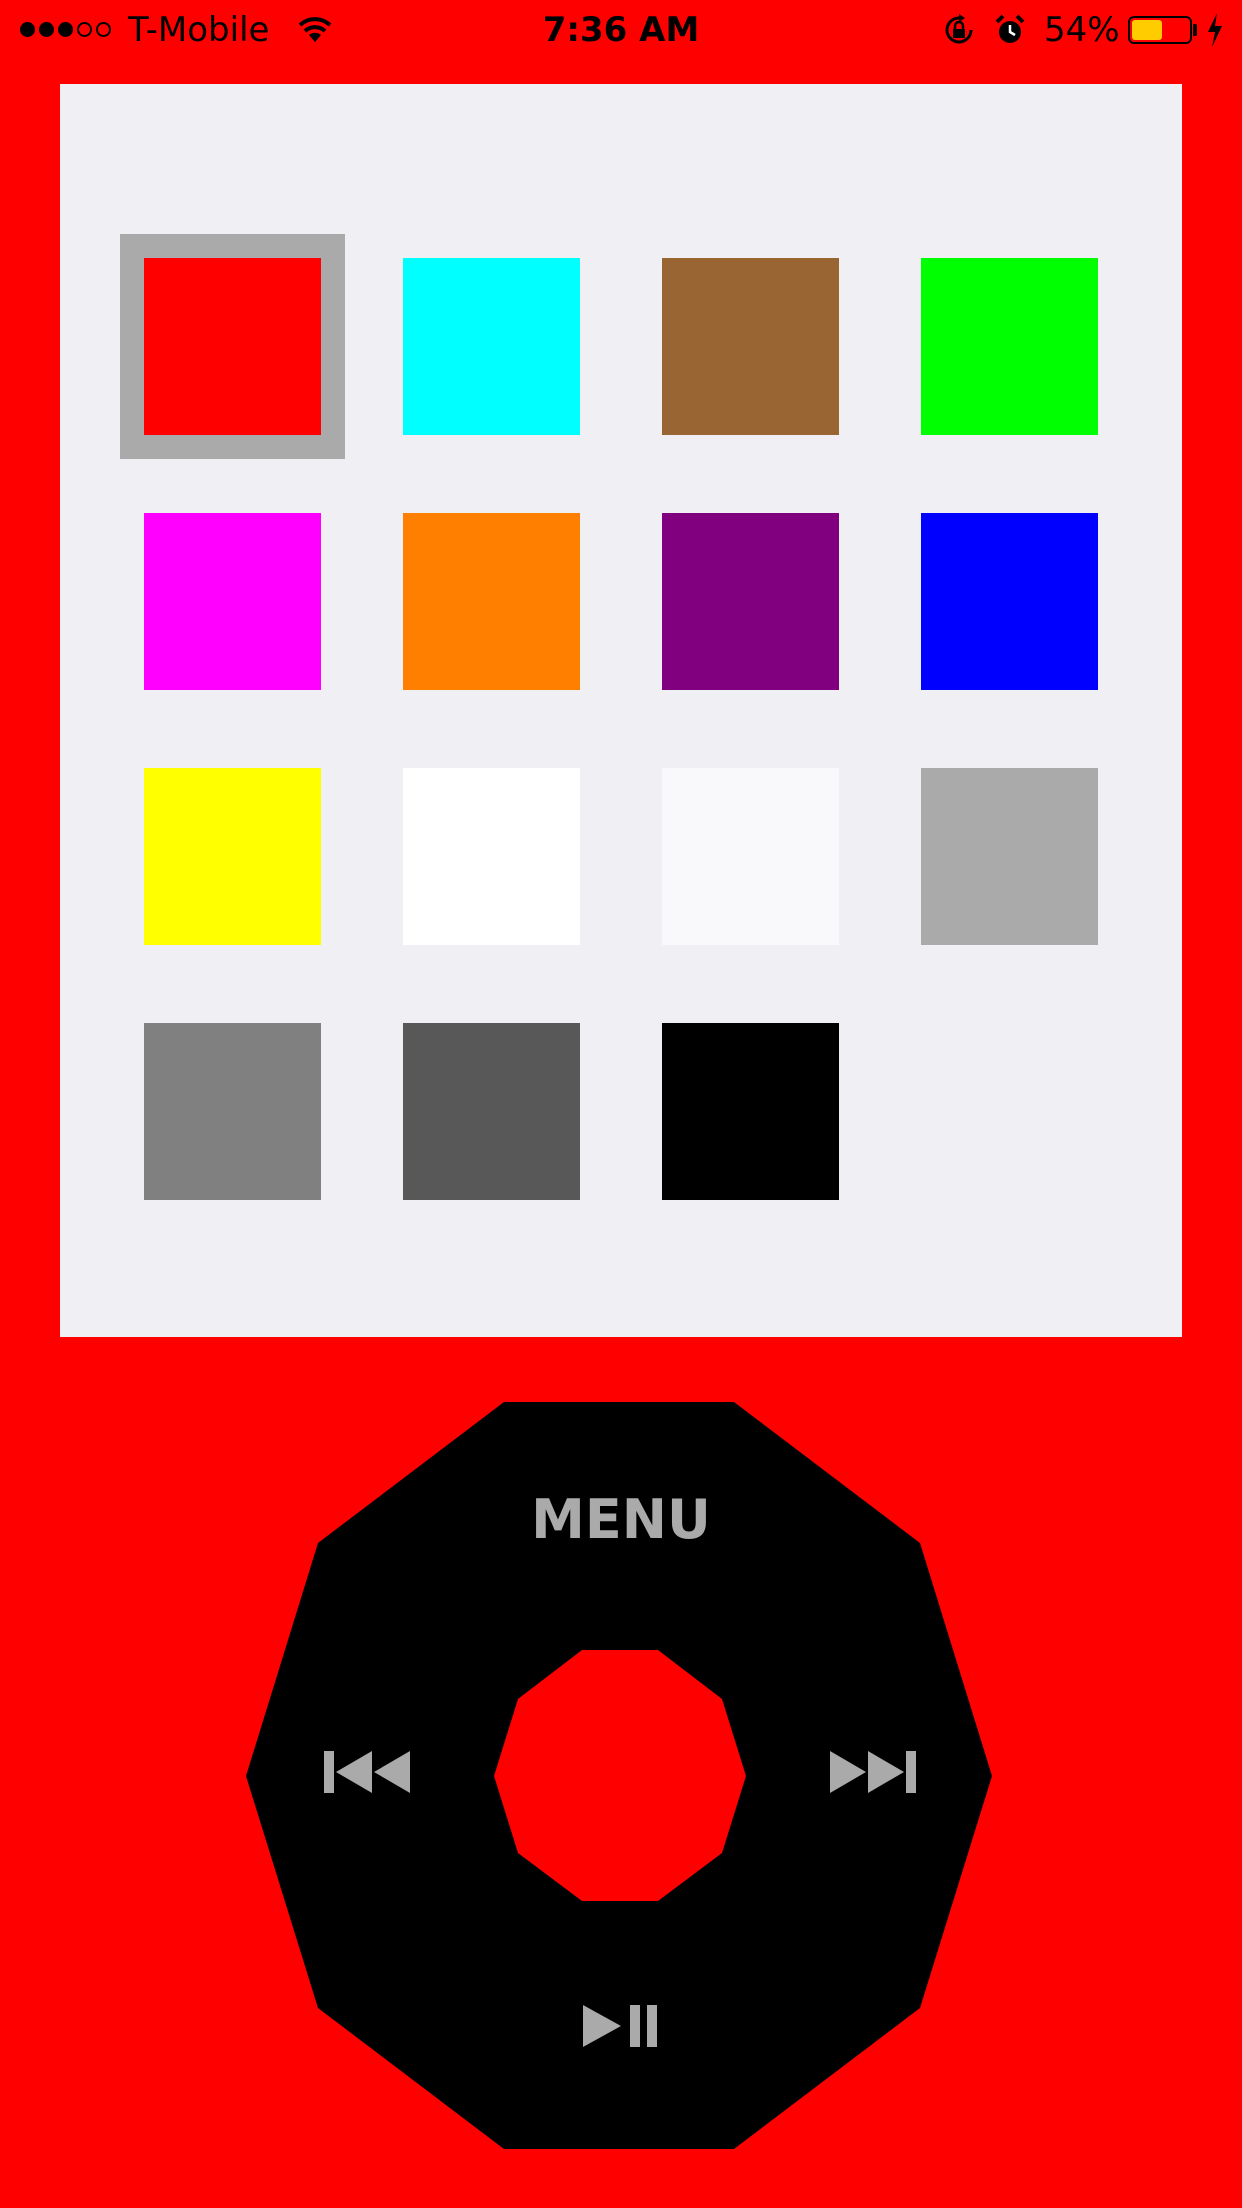  What do you see at coordinates (232, 1111) in the screenshot?
I see `color-swatch-gray` at bounding box center [232, 1111].